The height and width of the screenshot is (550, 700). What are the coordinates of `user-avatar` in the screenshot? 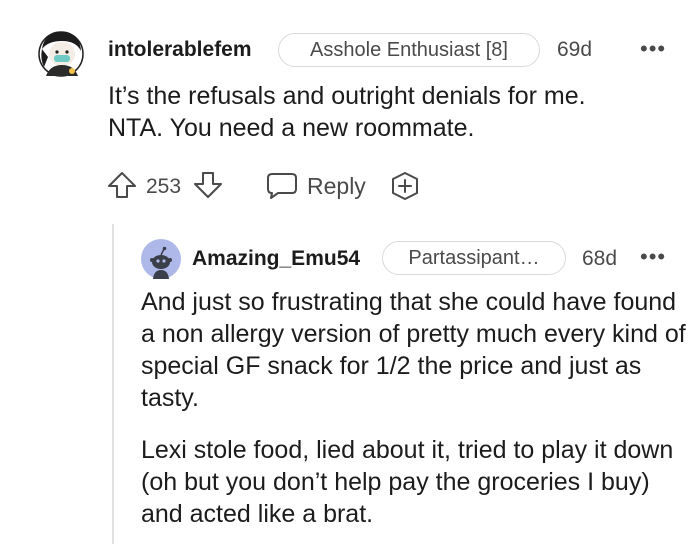 It's located at (61, 54).